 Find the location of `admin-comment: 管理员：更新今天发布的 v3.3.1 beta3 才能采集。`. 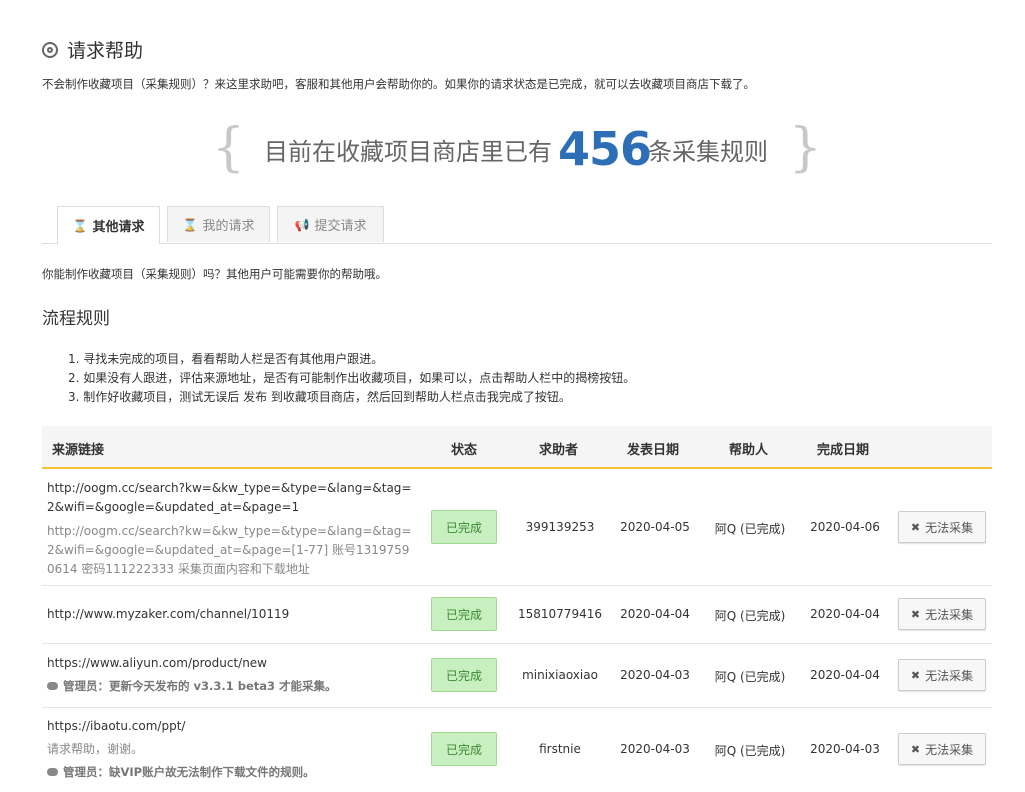

admin-comment: 管理员：更新今天发布的 v3.3.1 beta3 才能采集。 is located at coordinates (232, 686).